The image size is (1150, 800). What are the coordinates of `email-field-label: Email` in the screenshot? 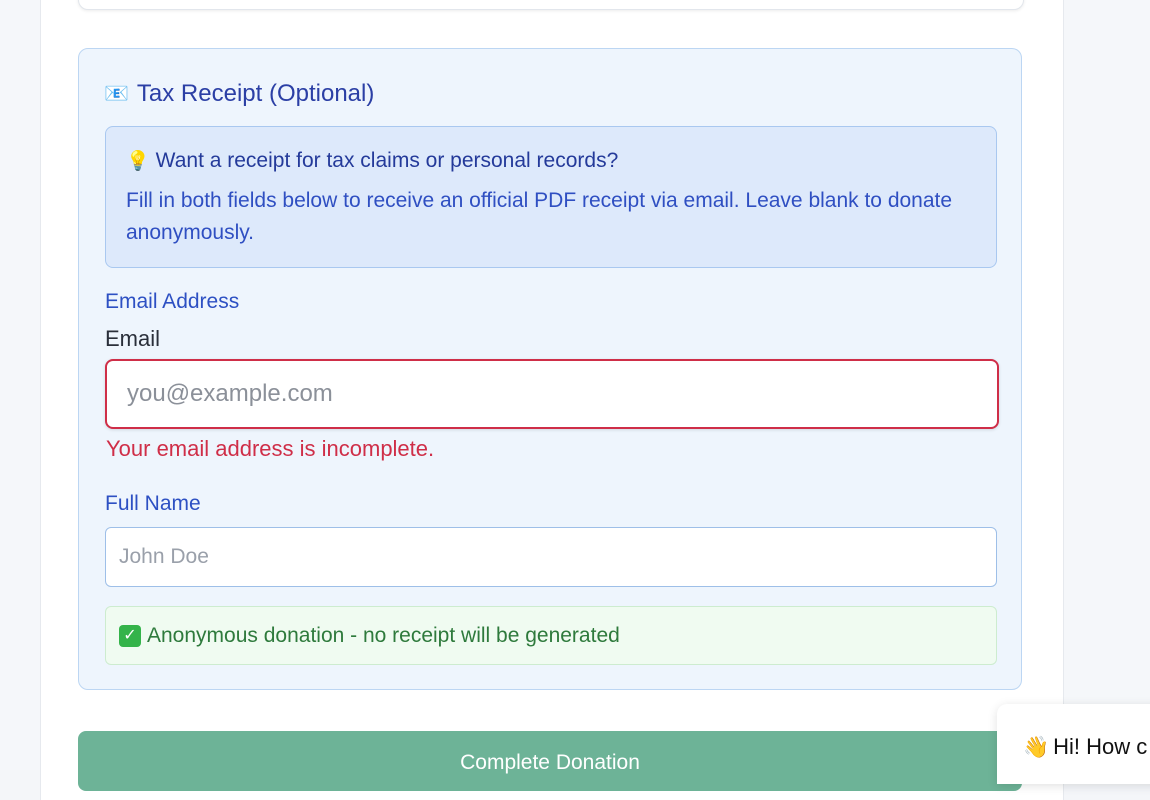 It's located at (133, 338).